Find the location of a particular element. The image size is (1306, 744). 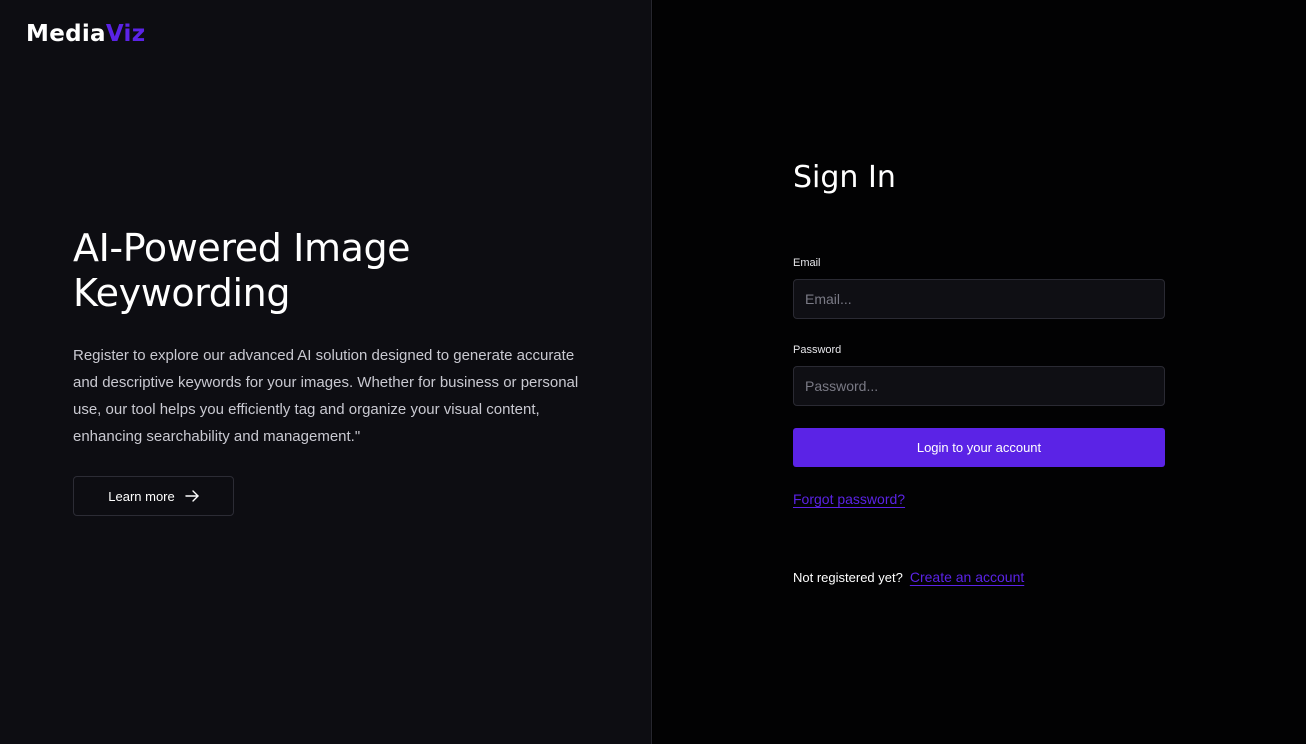

create-account-link: Create an account is located at coordinates (967, 577).